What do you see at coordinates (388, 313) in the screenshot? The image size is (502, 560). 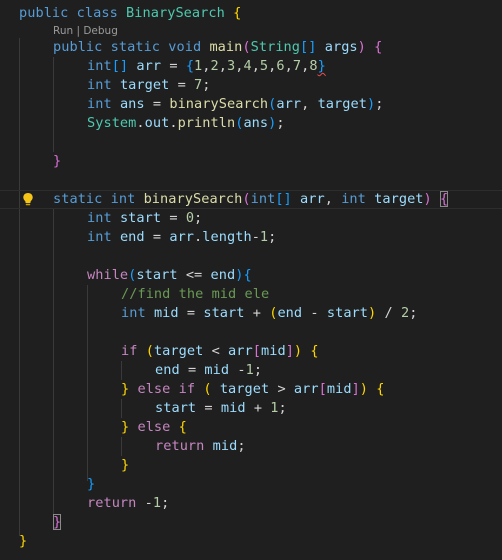 I see `code-token: /` at bounding box center [388, 313].